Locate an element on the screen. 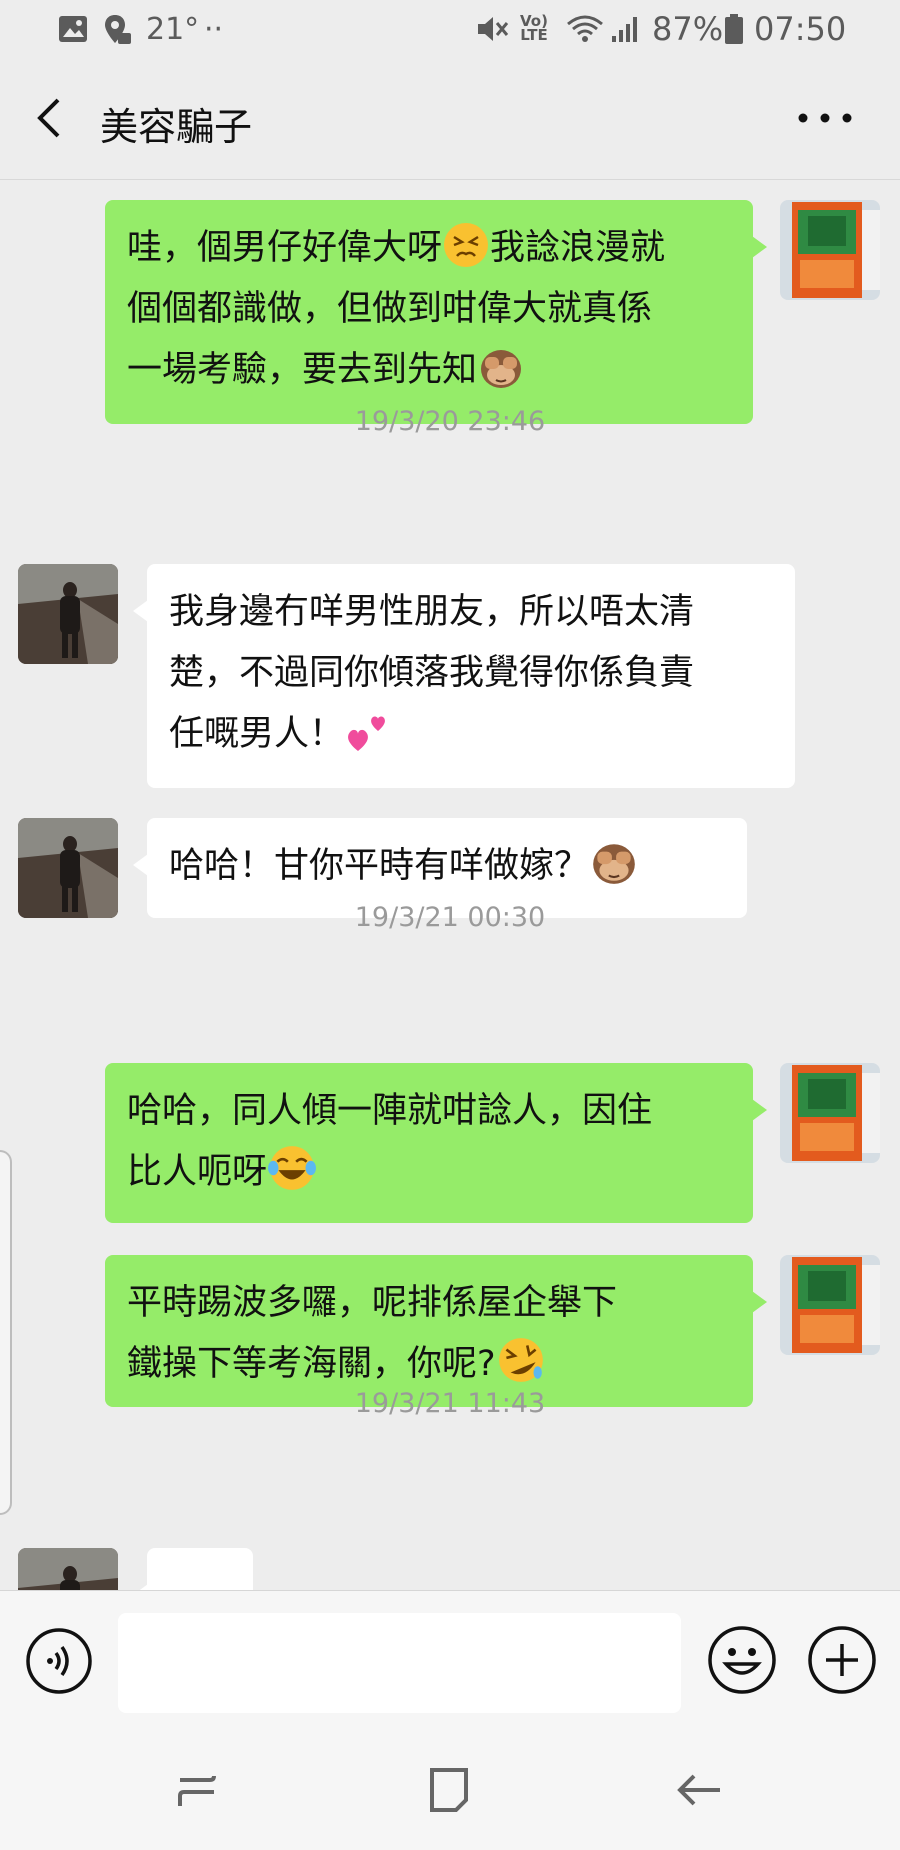 The height and width of the screenshot is (1850, 900). system-nav-bar is located at coordinates (450, 1790).